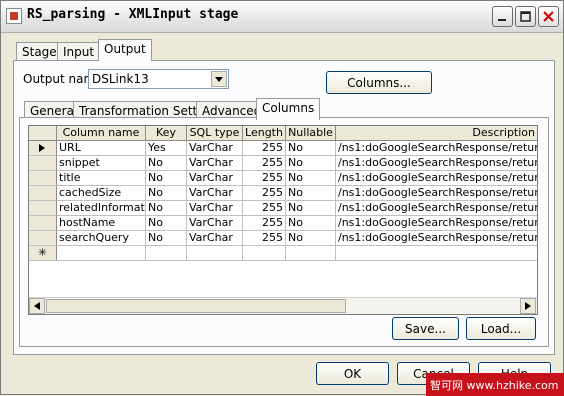 The image size is (564, 396). What do you see at coordinates (101, 178) in the screenshot?
I see `cell-column-name: title` at bounding box center [101, 178].